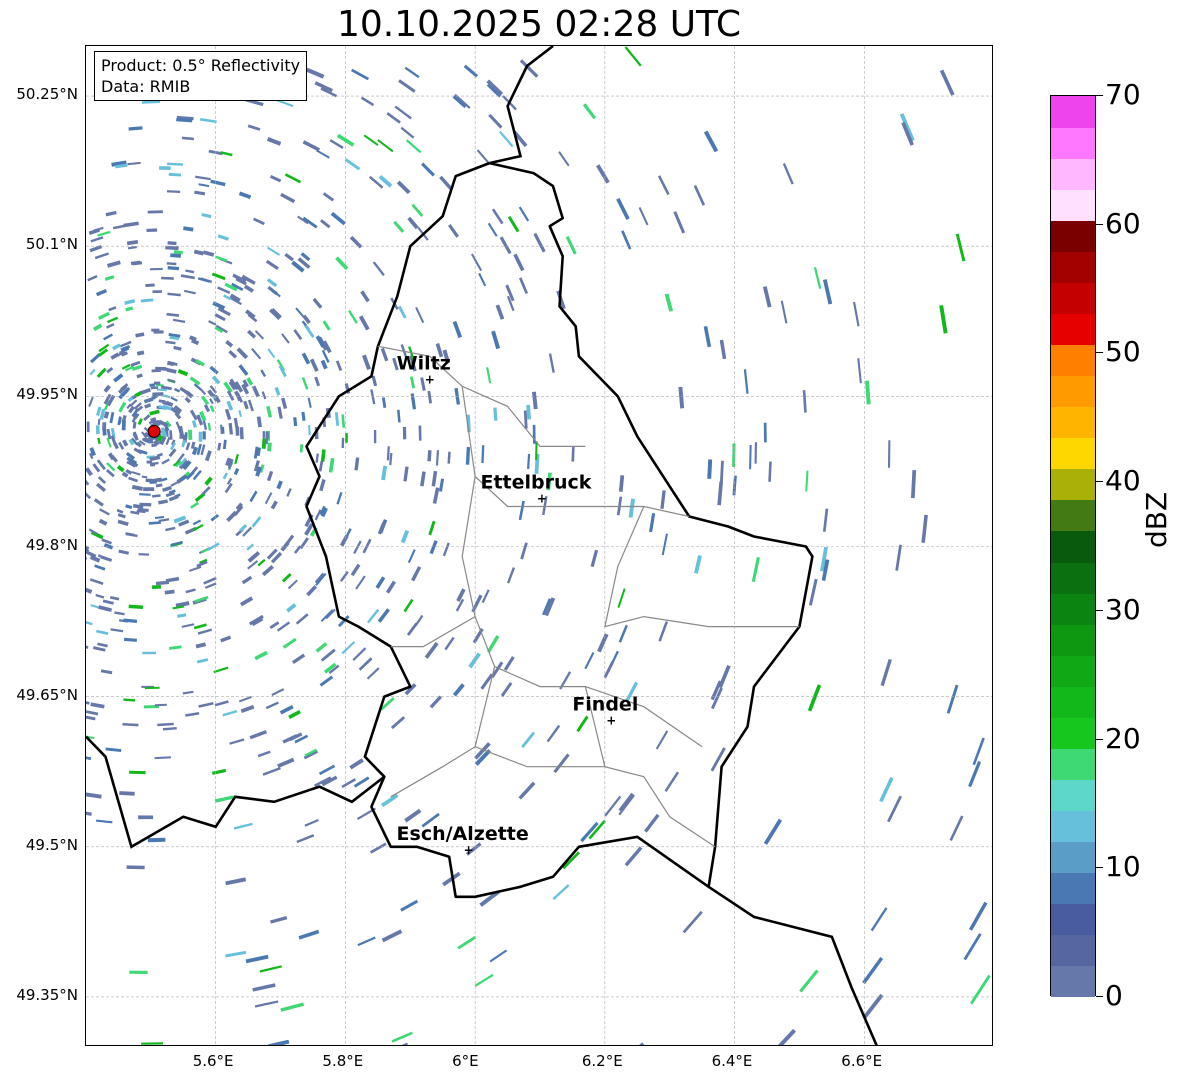 The width and height of the screenshot is (1184, 1081). Describe the element at coordinates (51, 244) in the screenshot. I see `lat-tick-label: 50.1°N` at that location.